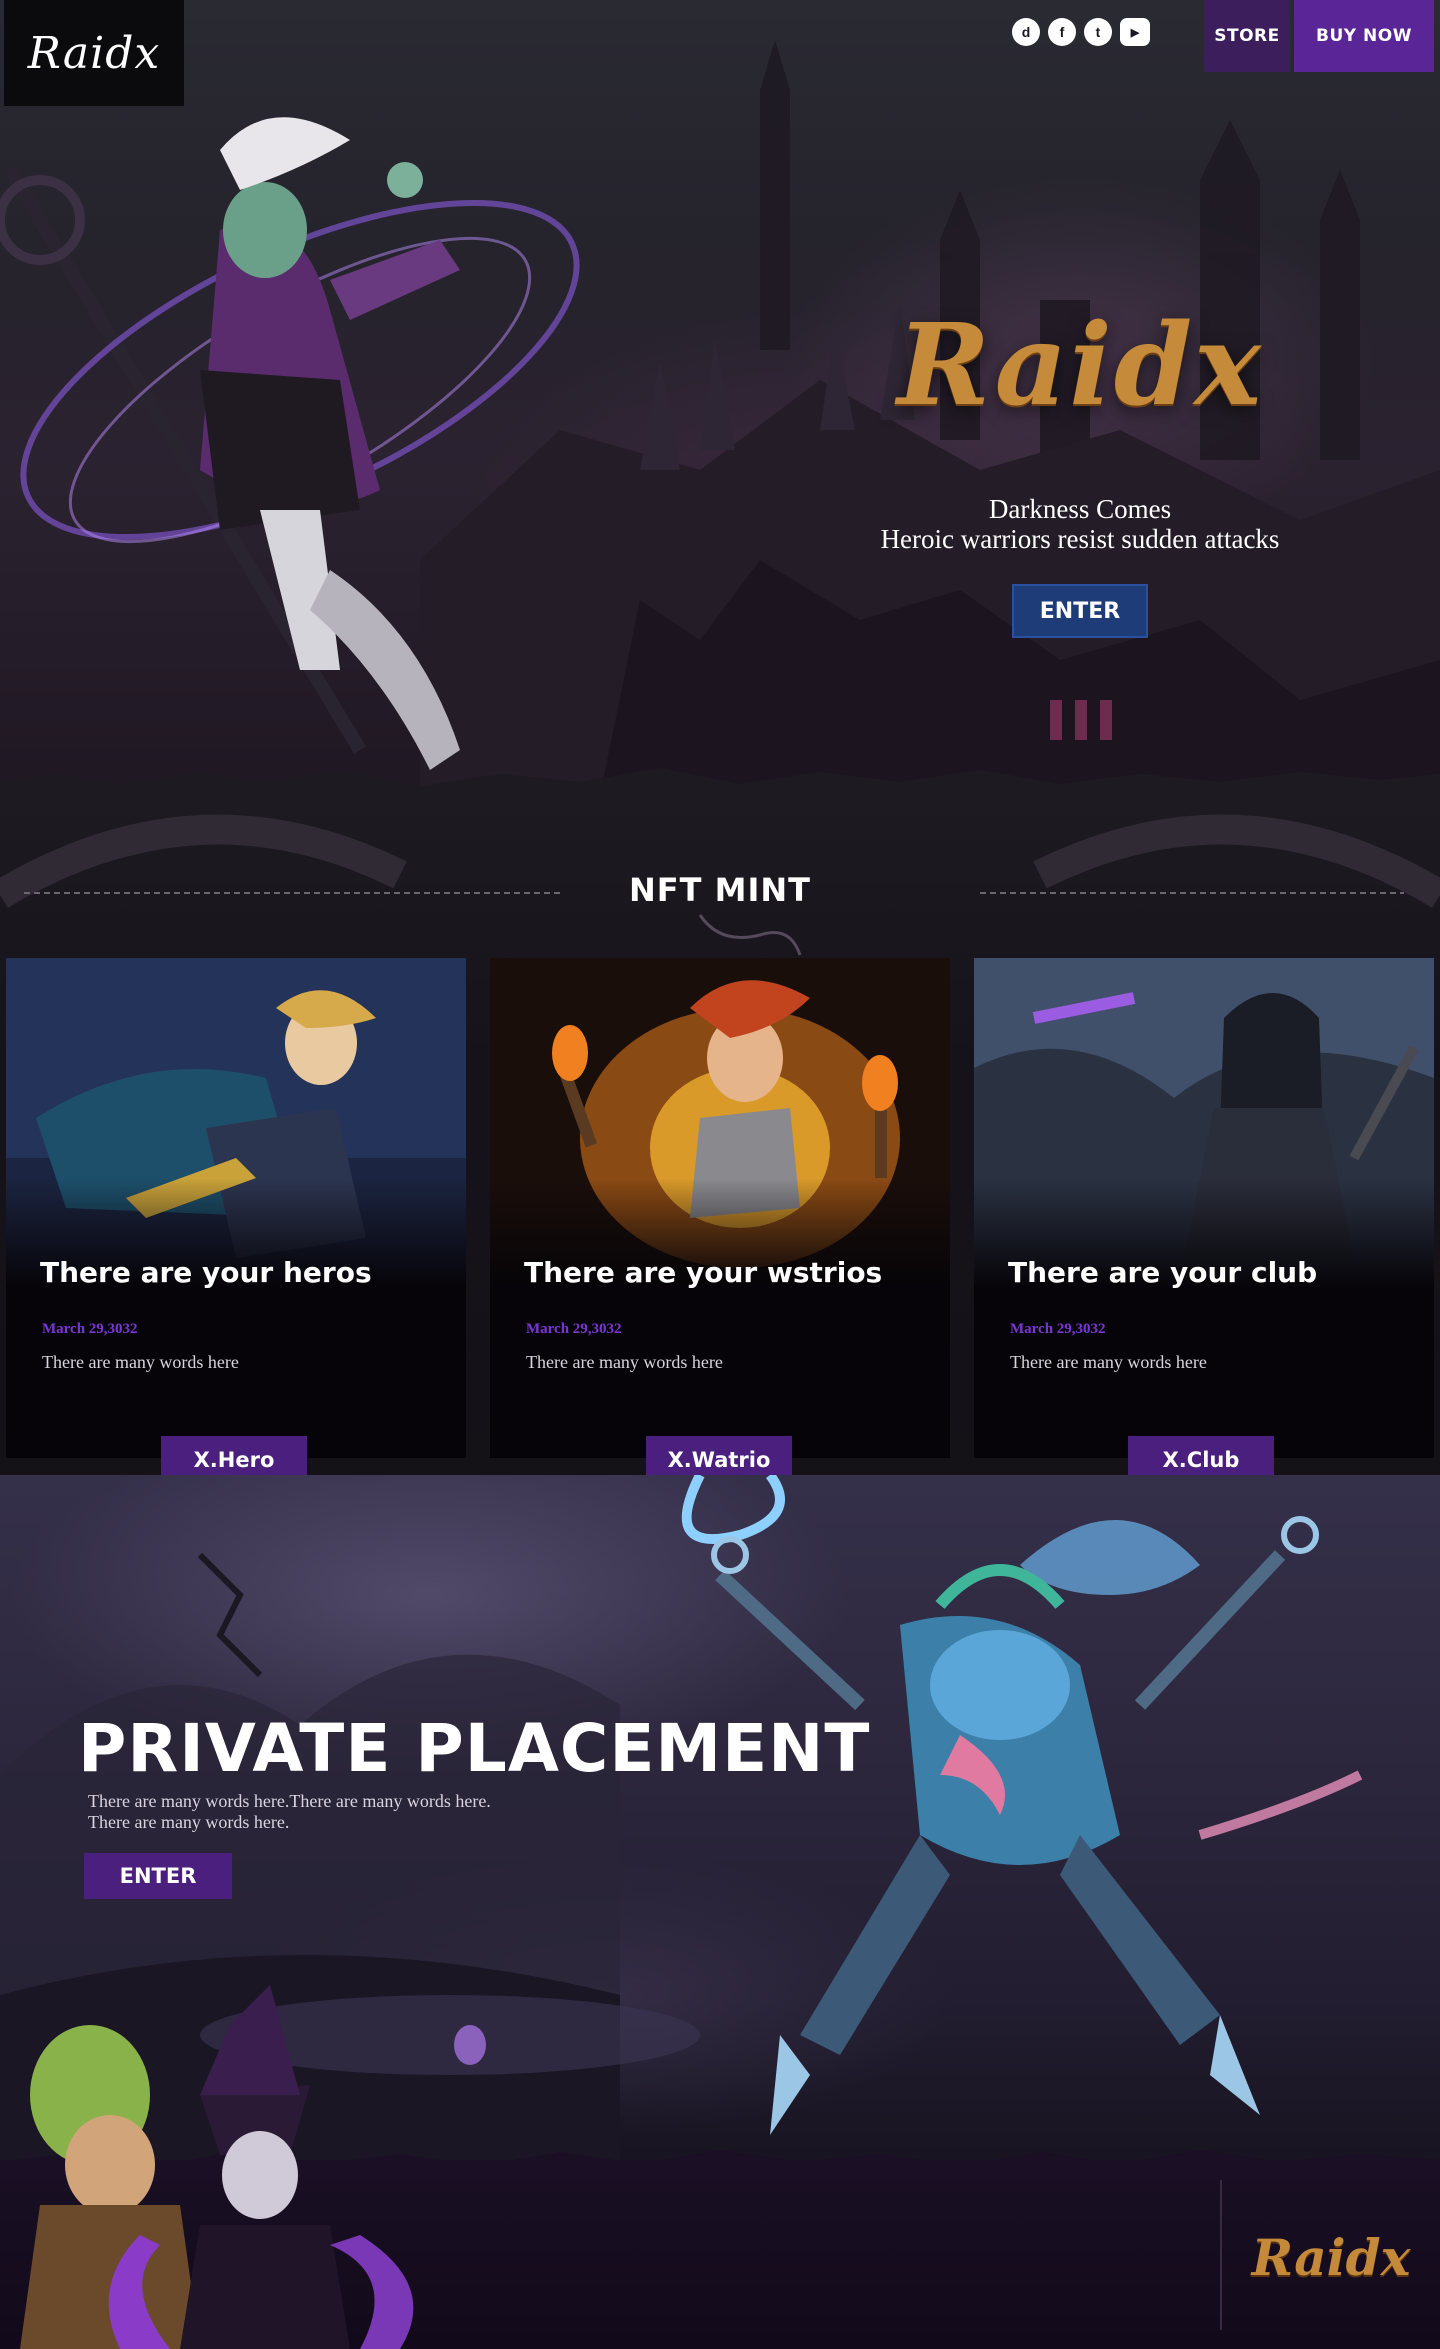 The width and height of the screenshot is (1440, 2349). I want to click on hero-tagline-line-2: Heroic warriors resist sudden attacks, so click(1080, 539).